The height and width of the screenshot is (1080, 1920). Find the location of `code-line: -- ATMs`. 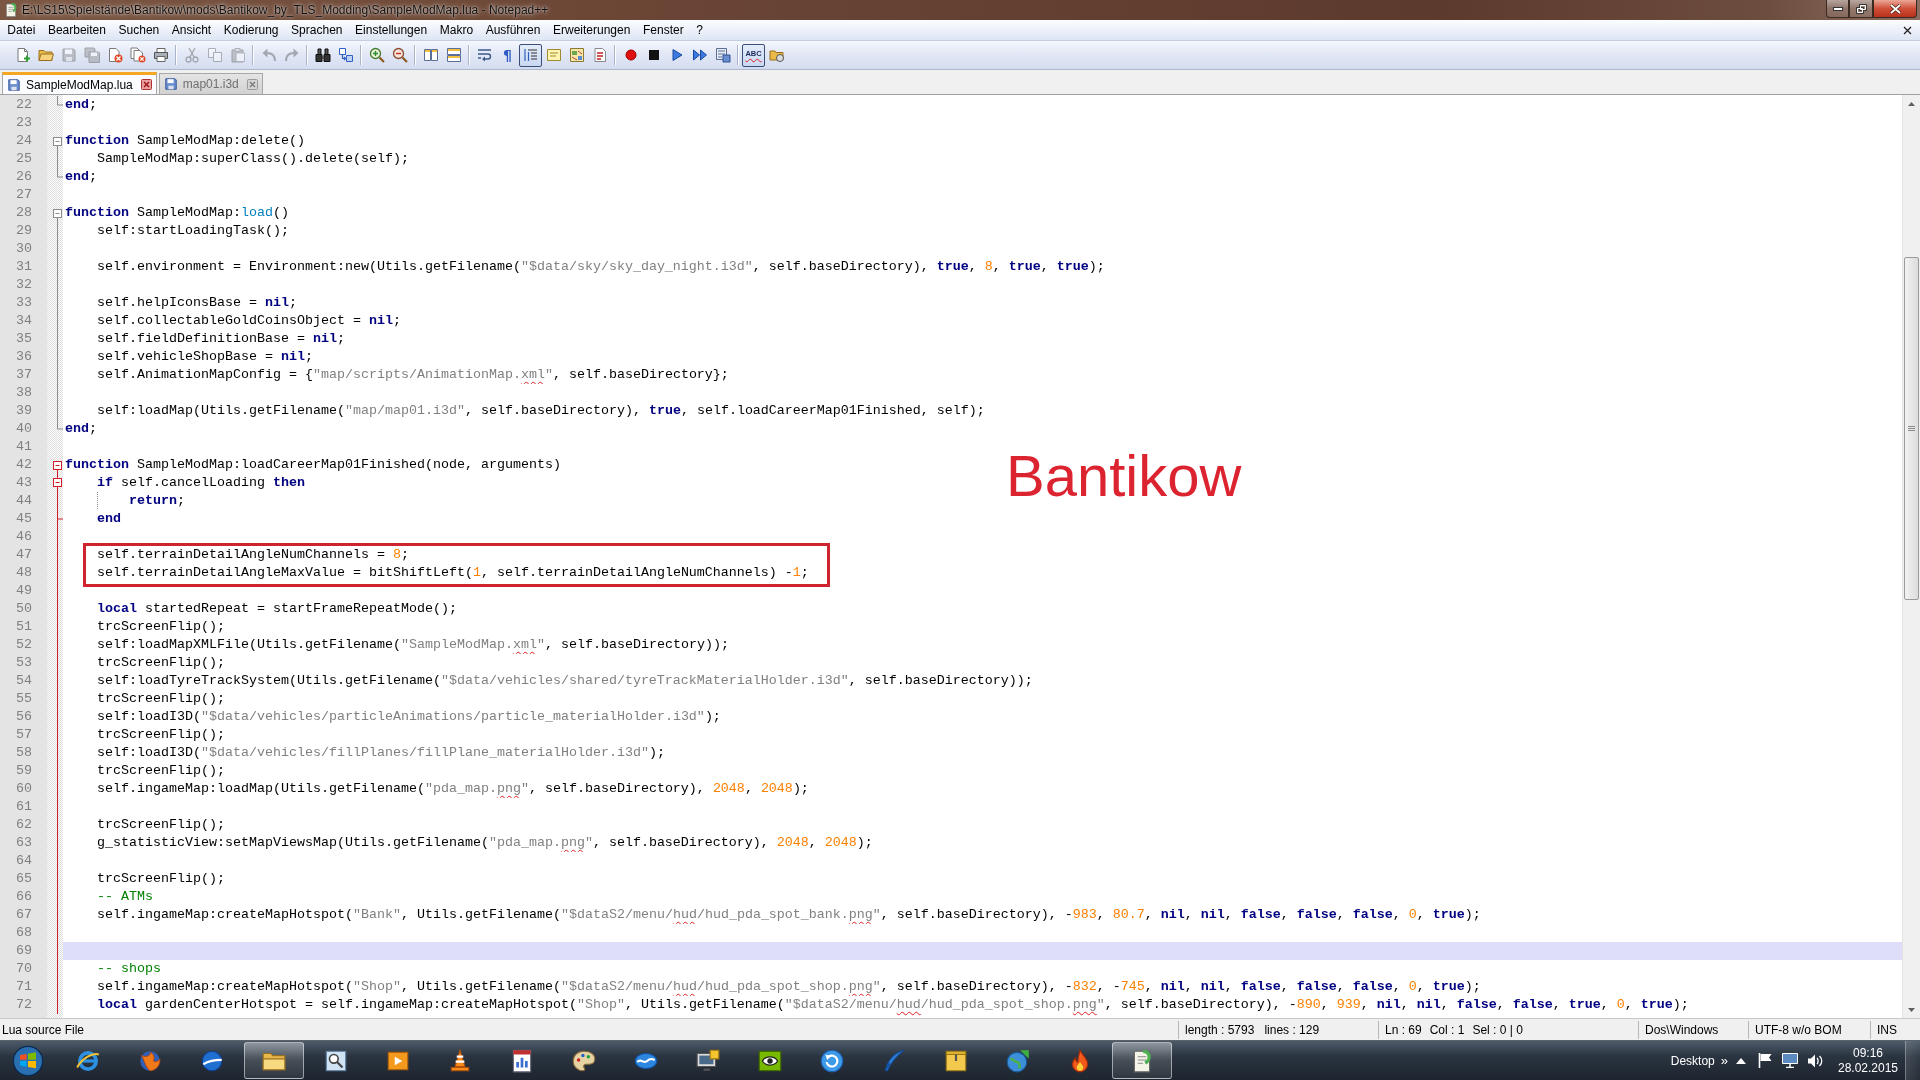

code-line: -- ATMs is located at coordinates (124, 897).